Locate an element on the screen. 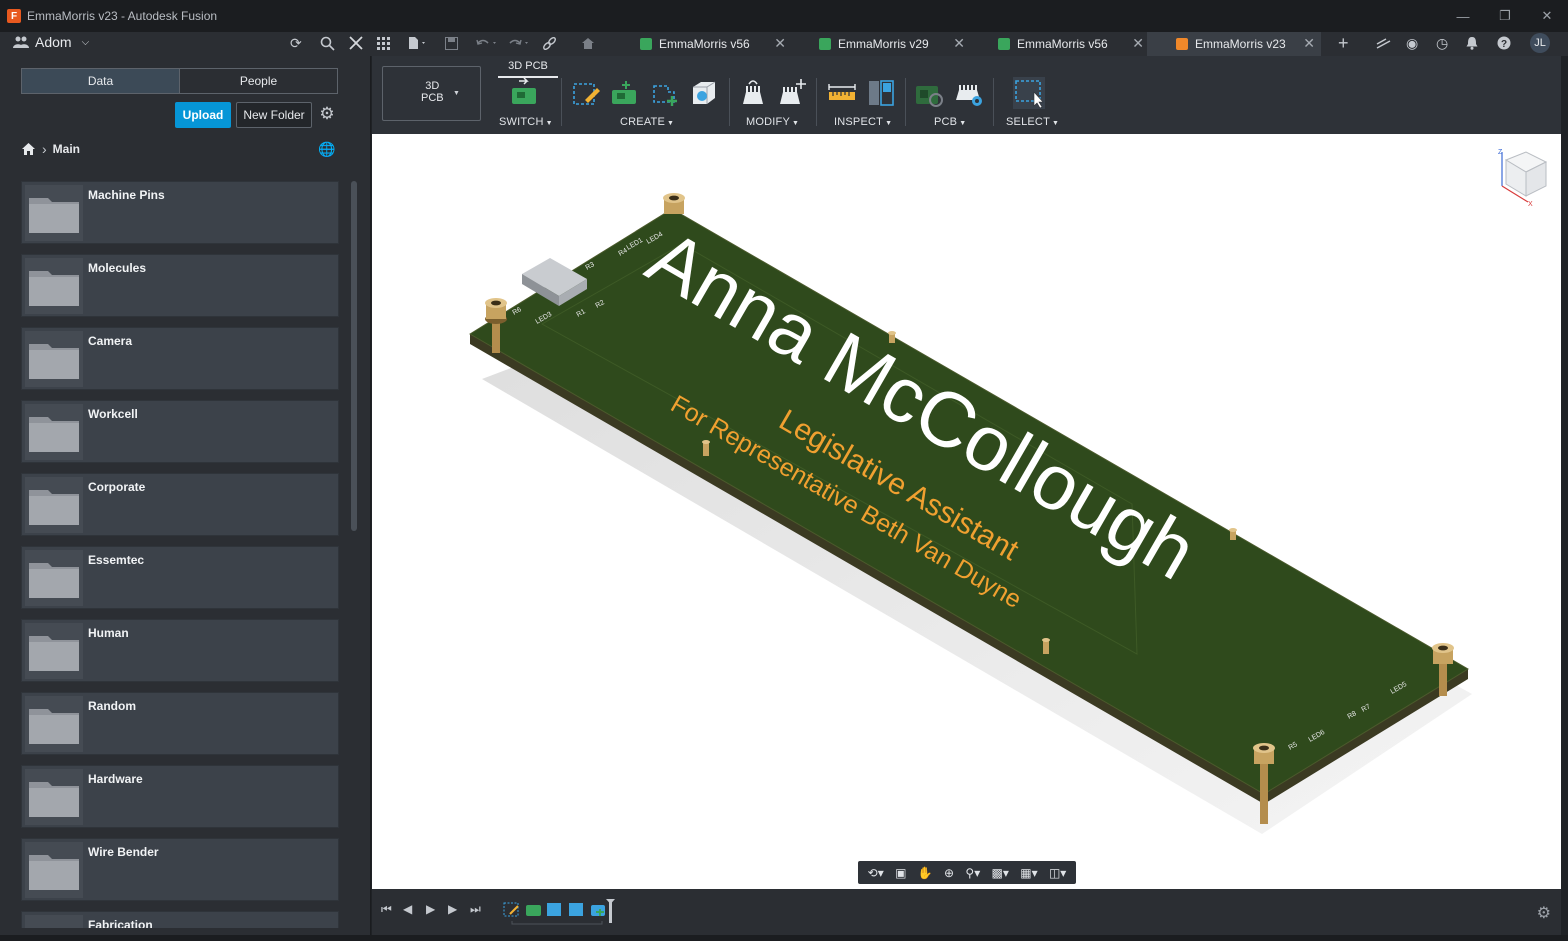 Image resolution: width=1568 pixels, height=941 pixels. breadcrumb-current: Main is located at coordinates (66, 149).